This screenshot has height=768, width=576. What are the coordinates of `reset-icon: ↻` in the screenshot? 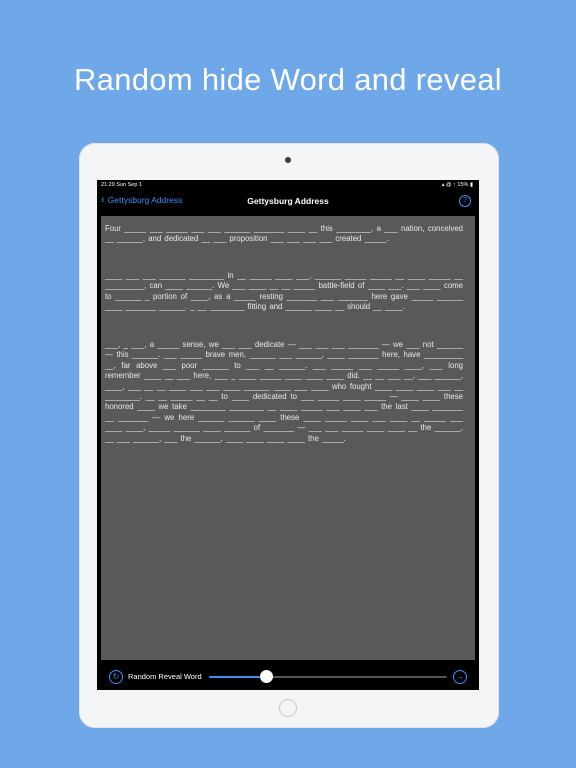 It's located at (116, 677).